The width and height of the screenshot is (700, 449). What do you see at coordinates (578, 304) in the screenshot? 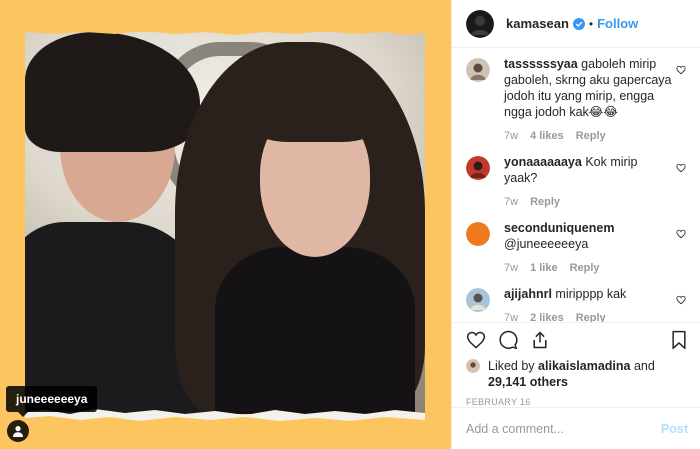
I see `comment-item: ajijahnrl miripppp kak 7w 2 likes Reply` at bounding box center [578, 304].